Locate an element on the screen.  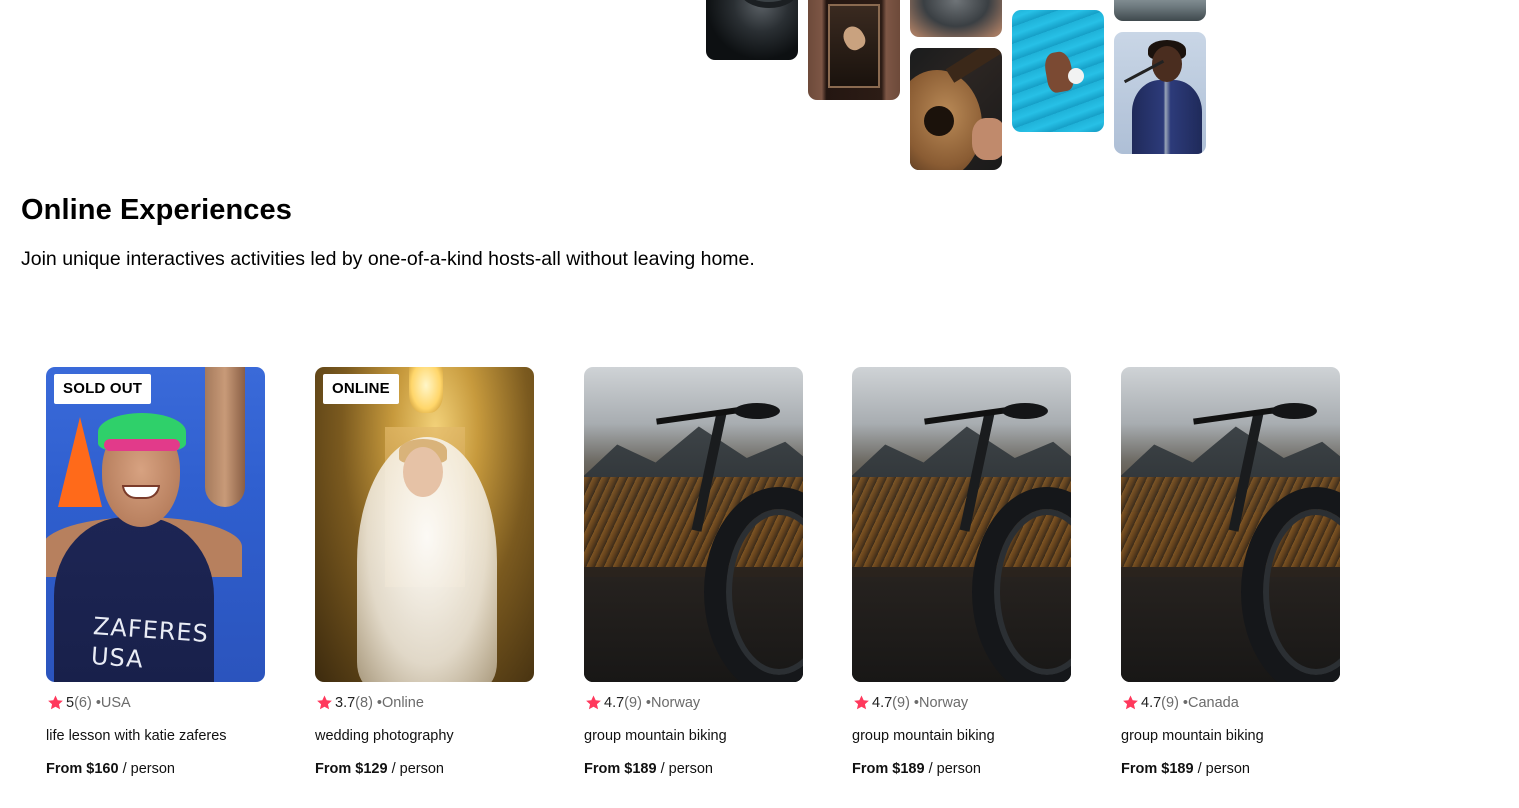
card-meta: 4.7 (9) •Canada is located at coordinates (1180, 703).